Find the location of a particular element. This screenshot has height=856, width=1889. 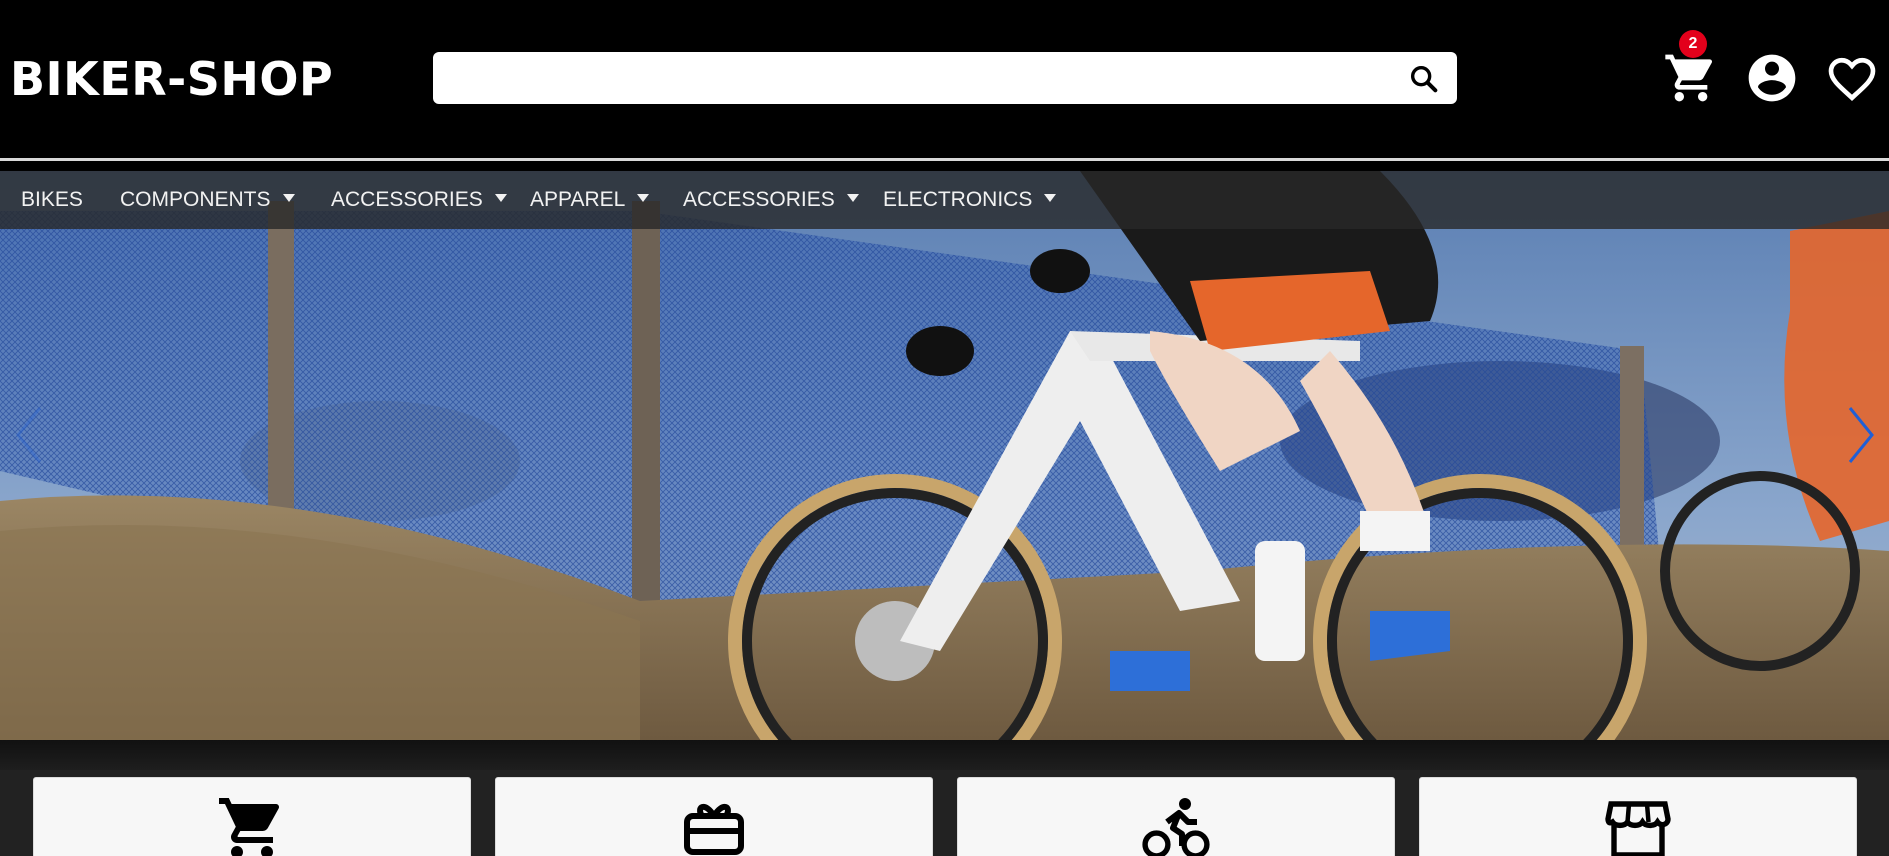

nav-item-accessories-2: ACCESSORIES is located at coordinates (771, 200).